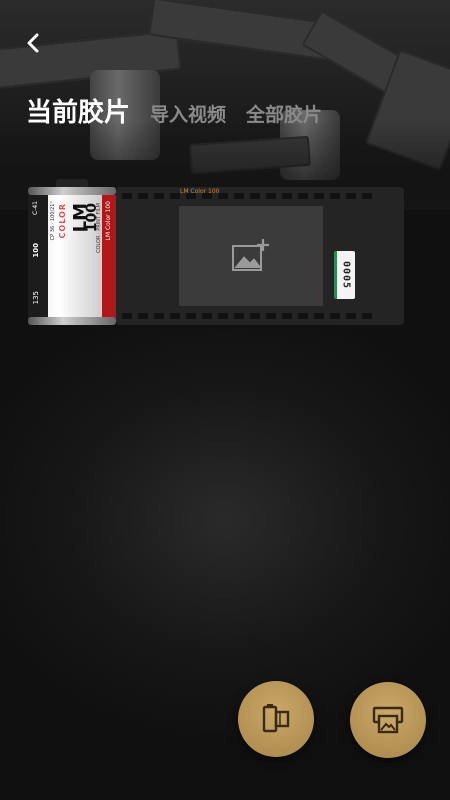 This screenshot has height=800, width=450. What do you see at coordinates (200, 191) in the screenshot?
I see `film-strip-label: LM Color 100` at bounding box center [200, 191].